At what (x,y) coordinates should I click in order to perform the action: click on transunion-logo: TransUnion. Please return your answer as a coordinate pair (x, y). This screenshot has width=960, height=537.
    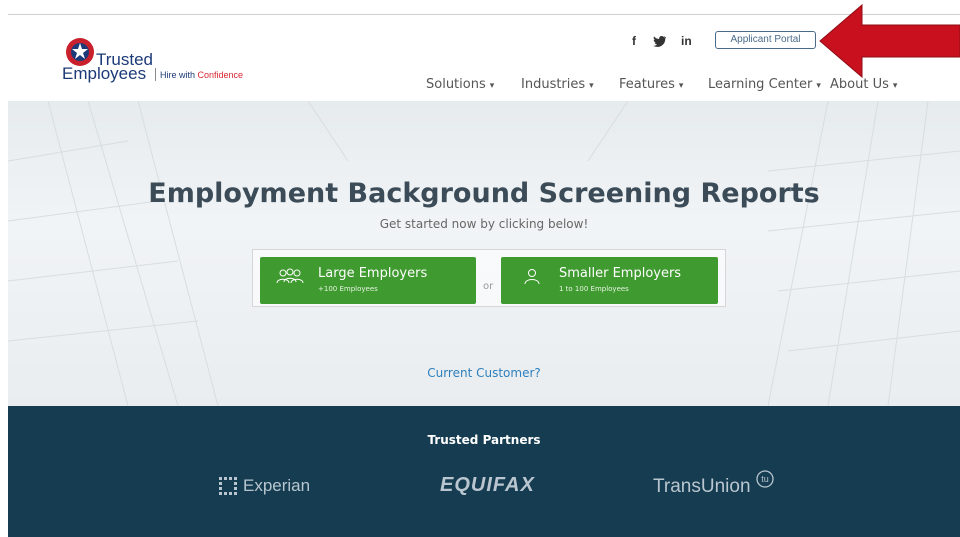
    Looking at the image, I should click on (702, 486).